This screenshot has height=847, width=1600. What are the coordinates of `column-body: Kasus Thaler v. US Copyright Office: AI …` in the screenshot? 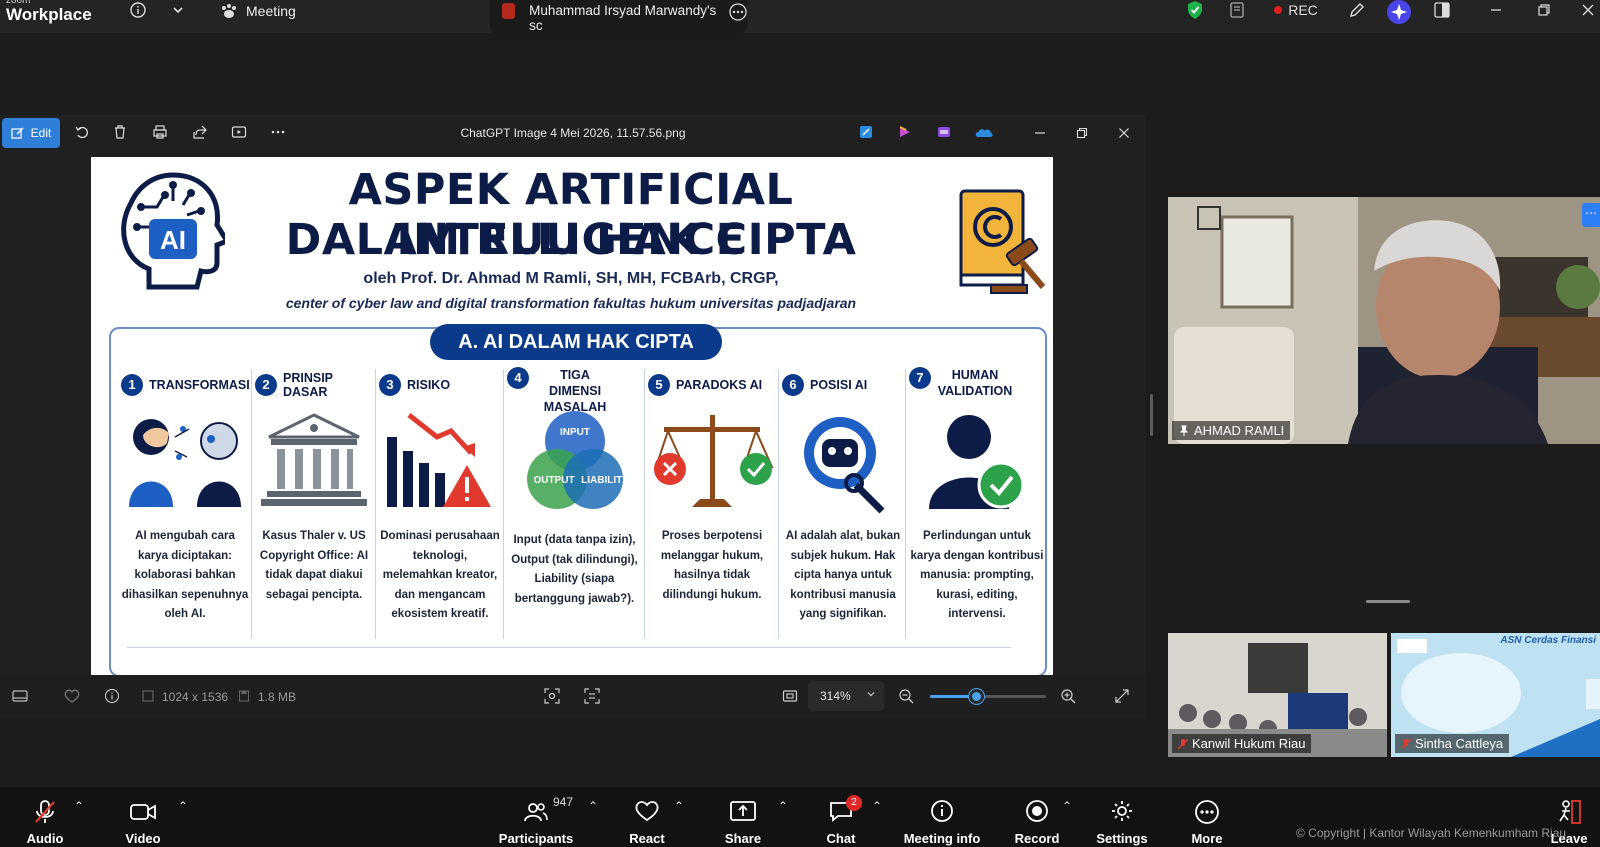 It's located at (314, 565).